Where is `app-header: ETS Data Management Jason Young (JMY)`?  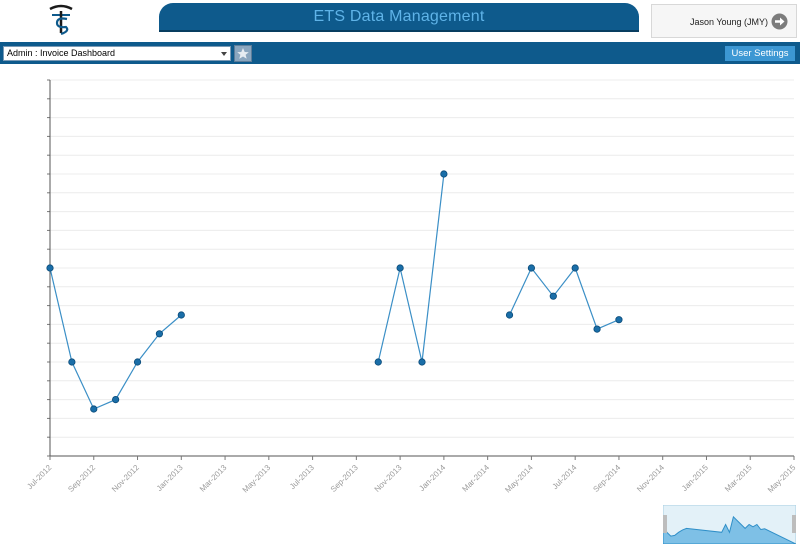
app-header: ETS Data Management Jason Young (JMY) is located at coordinates (400, 21).